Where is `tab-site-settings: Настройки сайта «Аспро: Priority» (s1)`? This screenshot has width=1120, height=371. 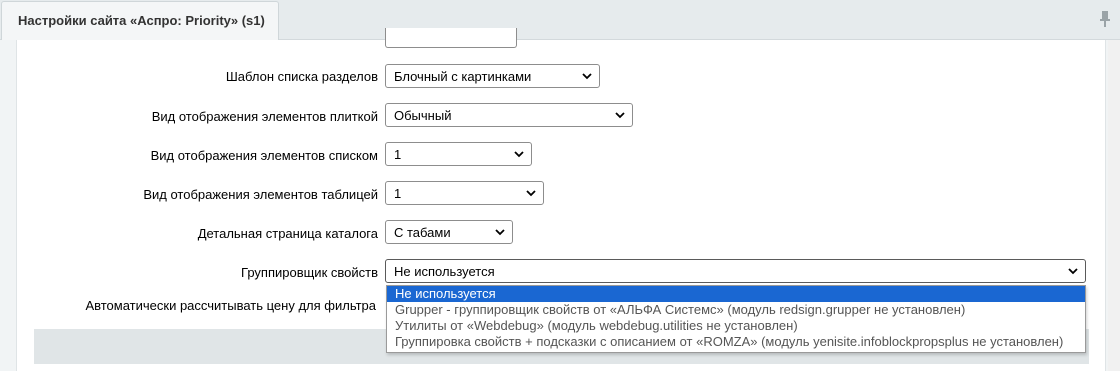 tab-site-settings: Настройки сайта «Аспро: Priority» (s1) is located at coordinates (140, 20).